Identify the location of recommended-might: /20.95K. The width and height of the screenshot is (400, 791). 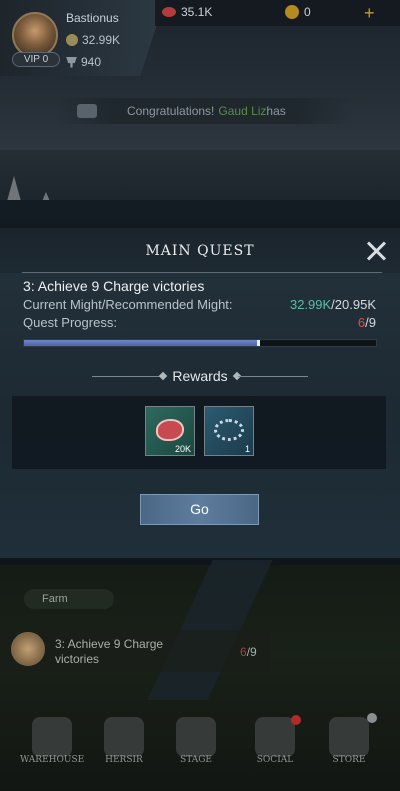
(353, 304).